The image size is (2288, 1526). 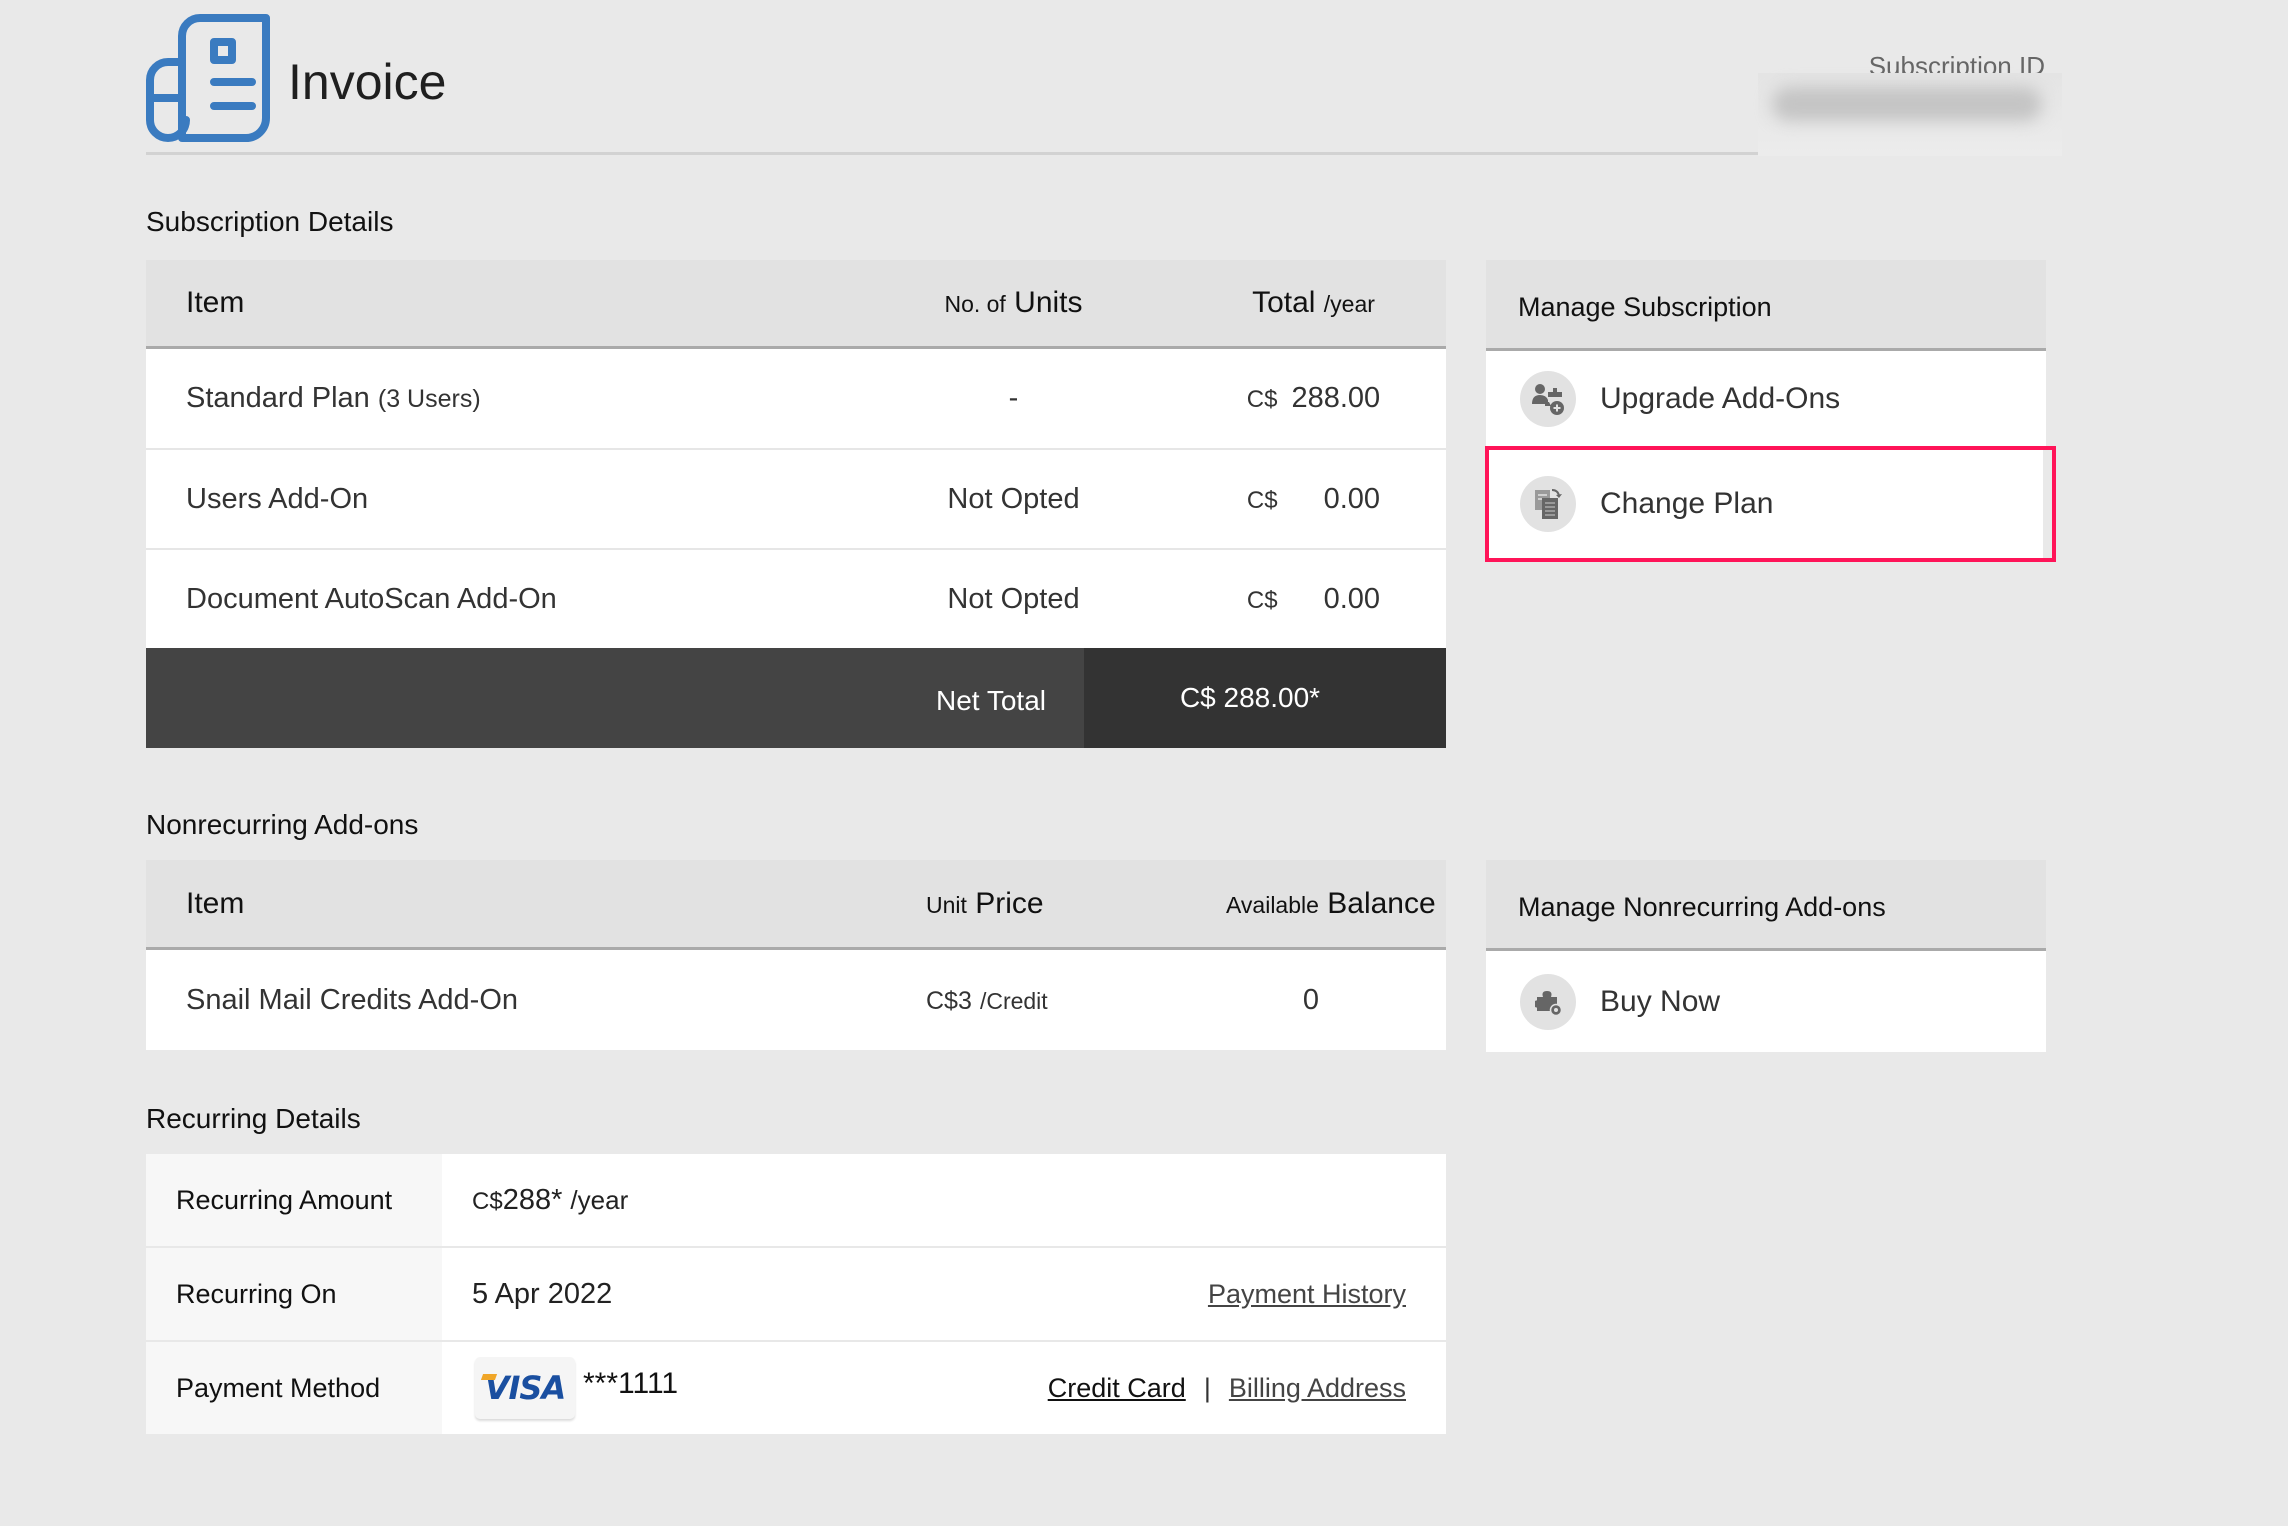 What do you see at coordinates (1766, 905) in the screenshot?
I see `manage-nonrecurring-title: Manage Nonrecurring Add-ons` at bounding box center [1766, 905].